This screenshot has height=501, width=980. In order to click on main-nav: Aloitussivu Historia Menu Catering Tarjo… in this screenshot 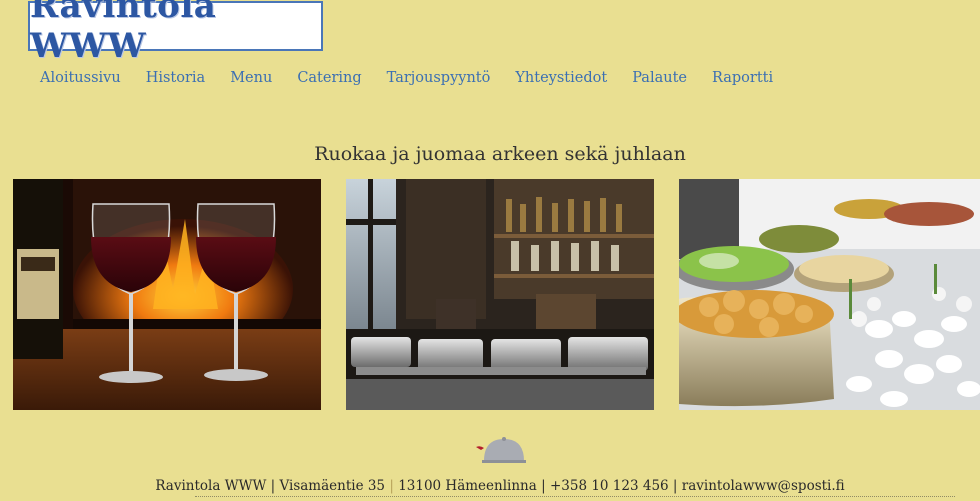, I will do `click(419, 78)`.